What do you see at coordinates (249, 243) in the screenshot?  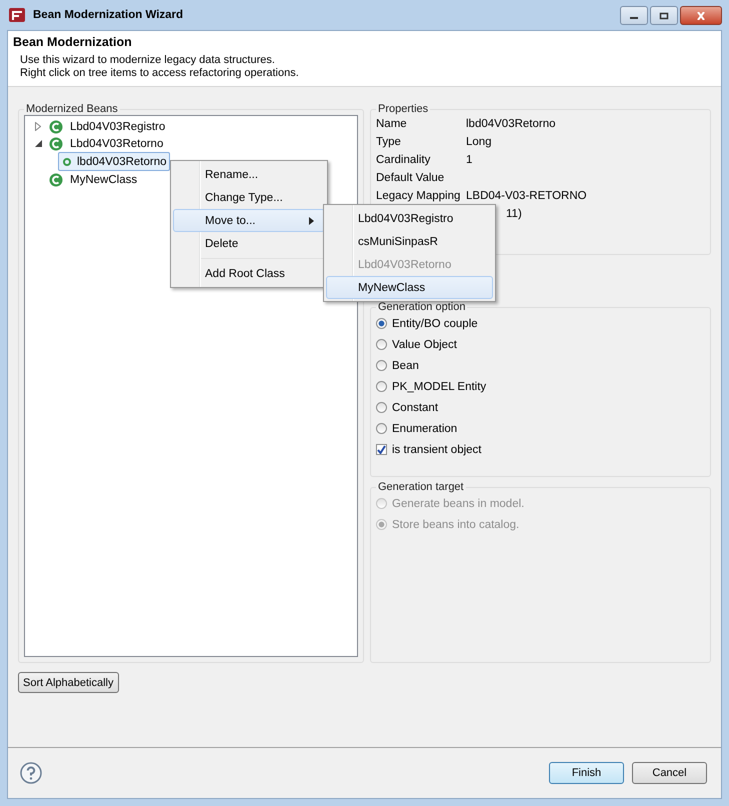 I see `menu-item: Delete` at bounding box center [249, 243].